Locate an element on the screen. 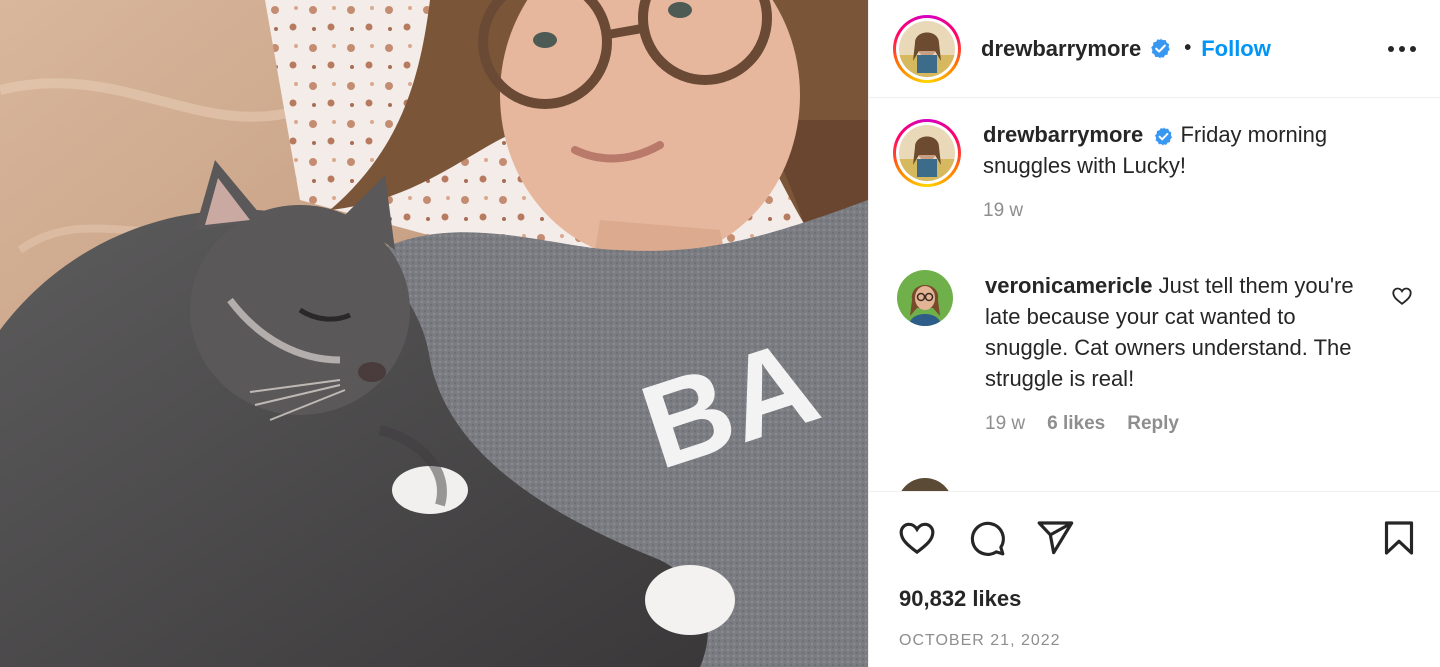 The width and height of the screenshot is (1440, 667). post-header: drewbarrymore • Follow is located at coordinates (1154, 49).